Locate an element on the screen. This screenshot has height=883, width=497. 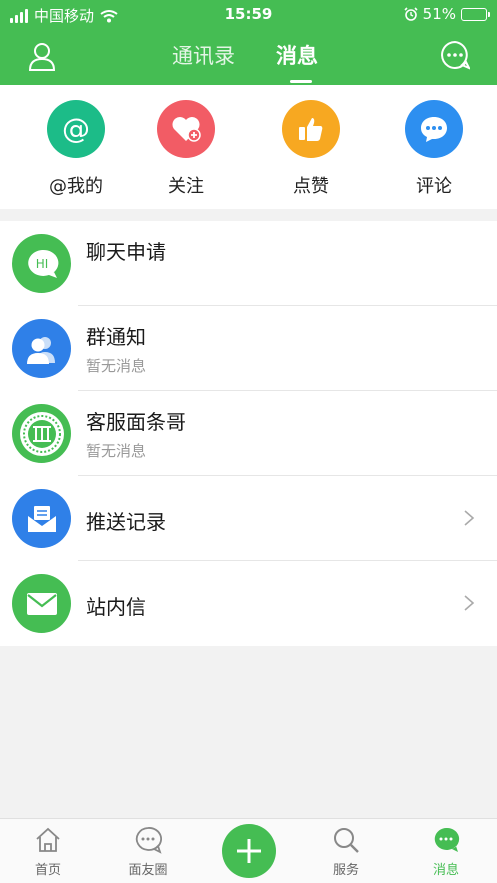
tab-label: 消息 is located at coordinates (445, 870).